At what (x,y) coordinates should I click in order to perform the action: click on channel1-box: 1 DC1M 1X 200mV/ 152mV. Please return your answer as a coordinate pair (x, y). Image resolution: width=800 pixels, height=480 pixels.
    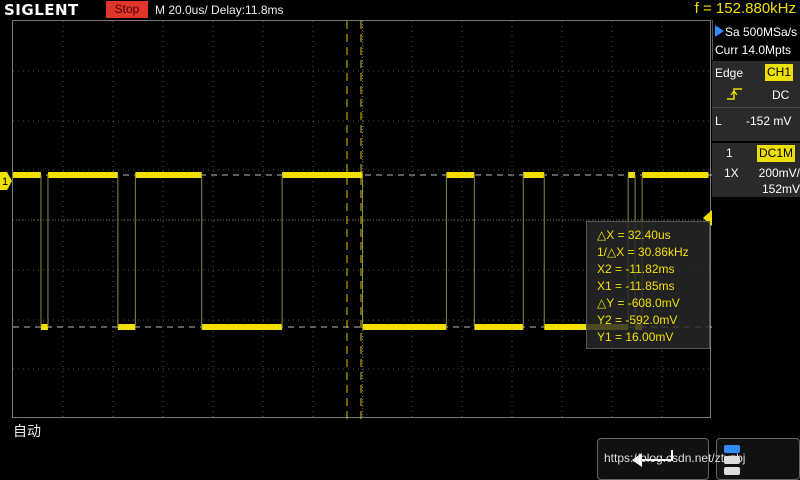
    Looking at the image, I should click on (756, 169).